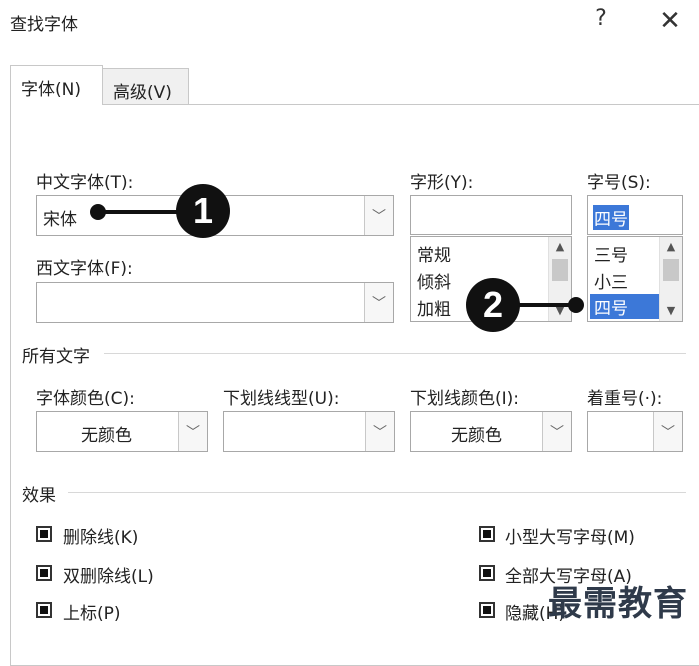  Describe the element at coordinates (434, 253) in the screenshot. I see `list-item: 常规` at that location.